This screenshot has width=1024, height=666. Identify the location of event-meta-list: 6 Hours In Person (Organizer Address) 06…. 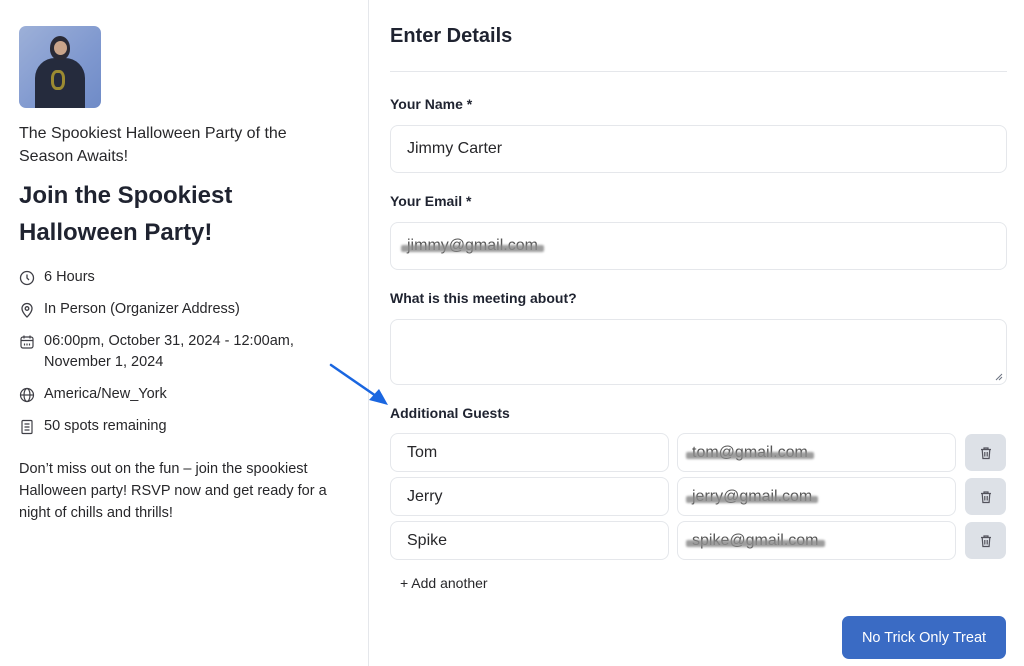
(184, 352).